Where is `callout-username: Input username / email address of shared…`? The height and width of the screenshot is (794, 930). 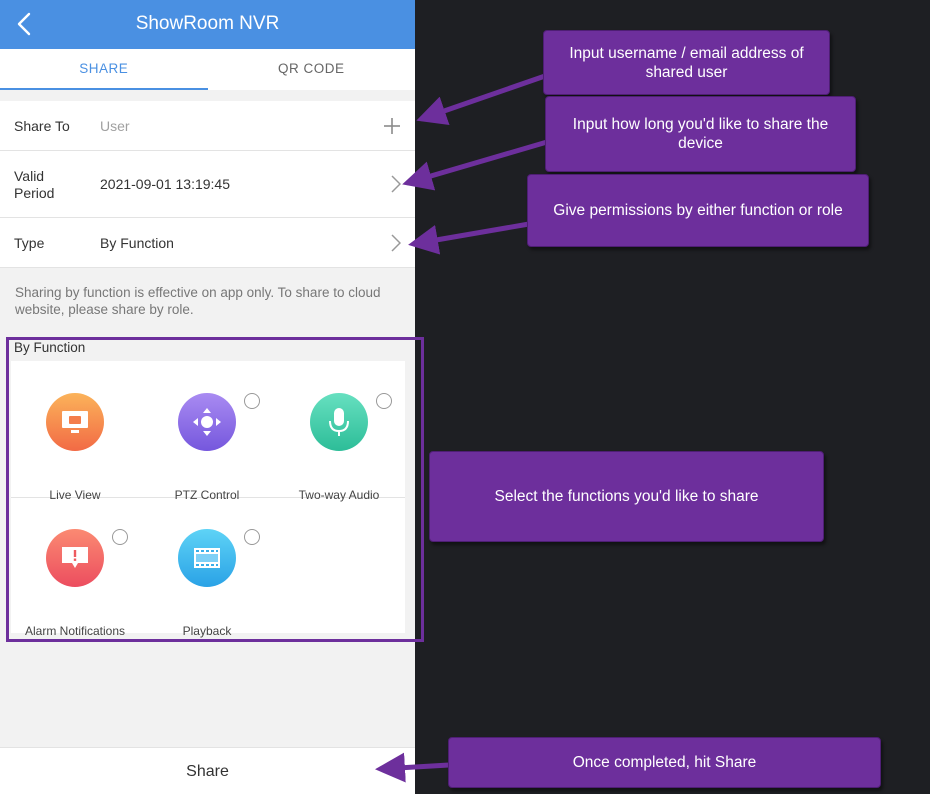
callout-username: Input username / email address of shared… is located at coordinates (686, 62).